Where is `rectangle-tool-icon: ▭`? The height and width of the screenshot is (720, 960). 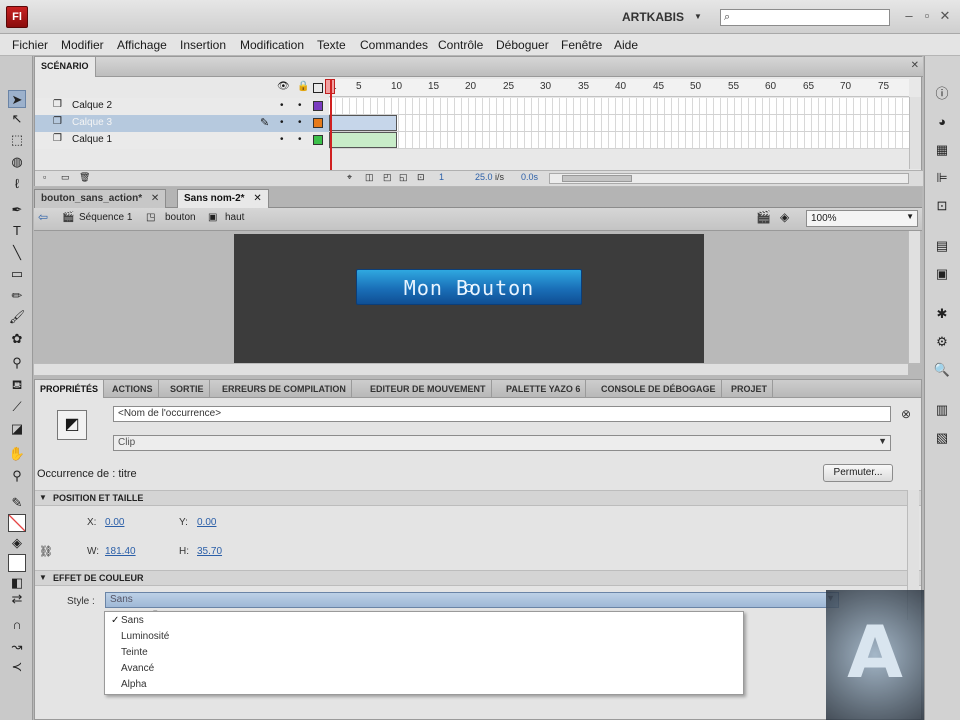 rectangle-tool-icon: ▭ is located at coordinates (17, 274).